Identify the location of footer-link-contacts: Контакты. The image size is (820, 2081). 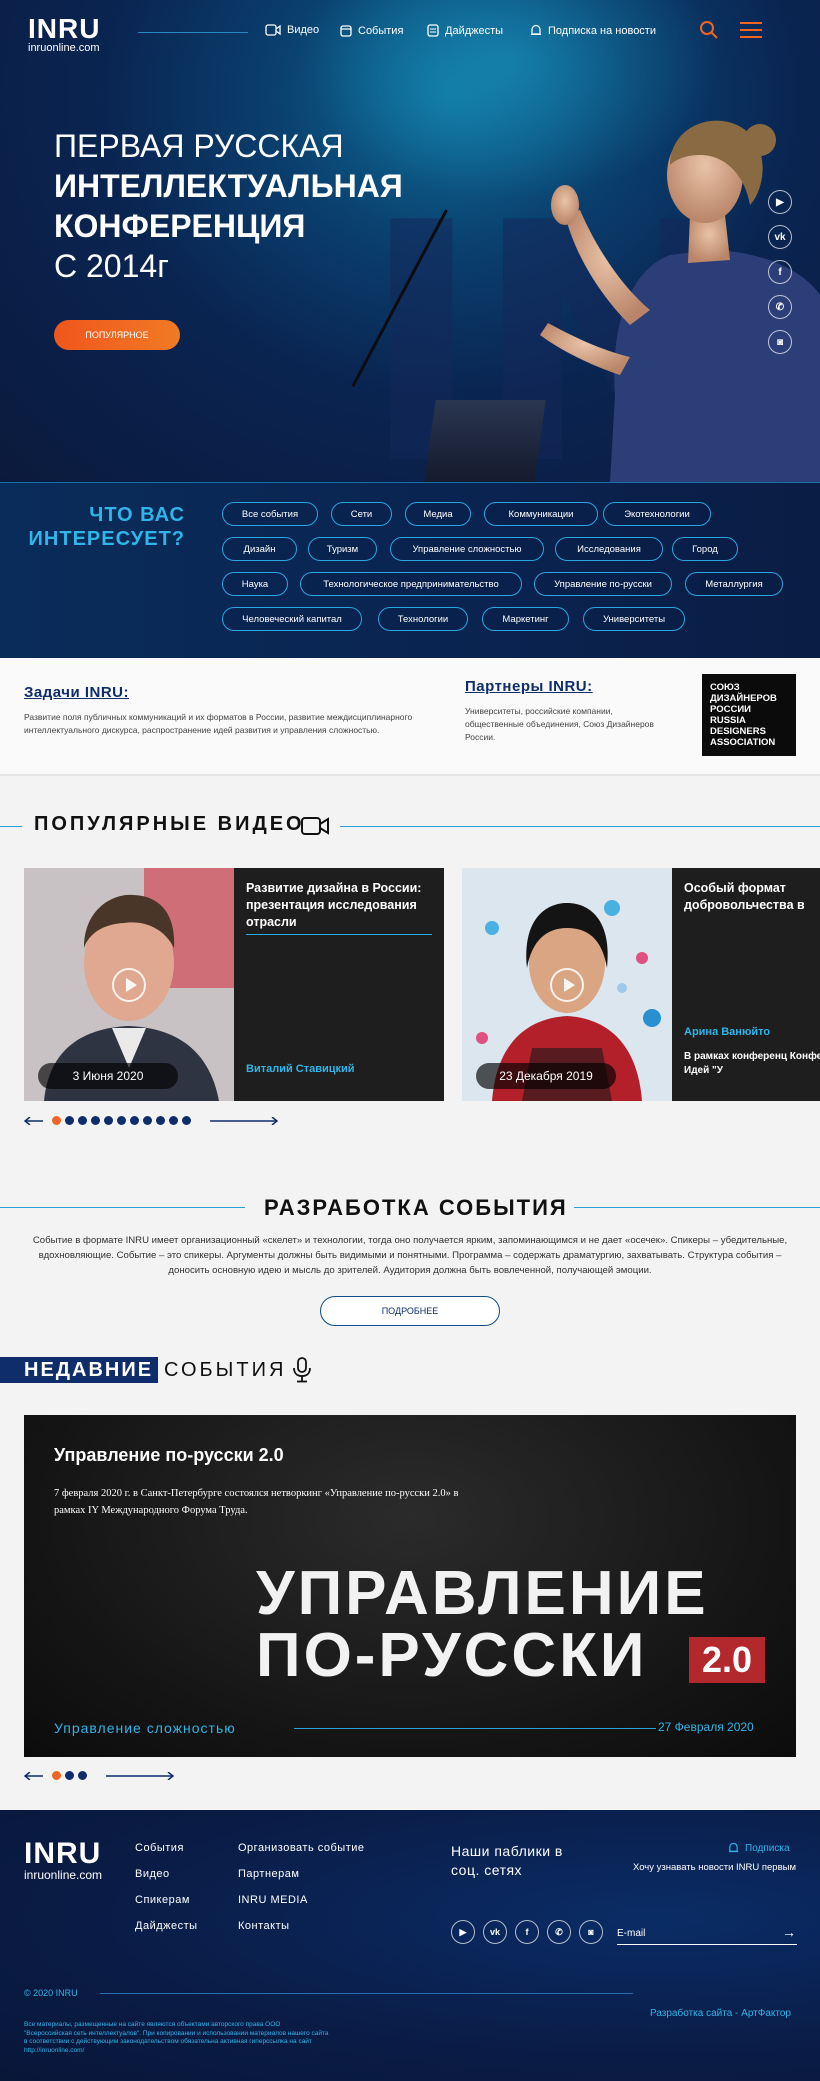
(264, 1926).